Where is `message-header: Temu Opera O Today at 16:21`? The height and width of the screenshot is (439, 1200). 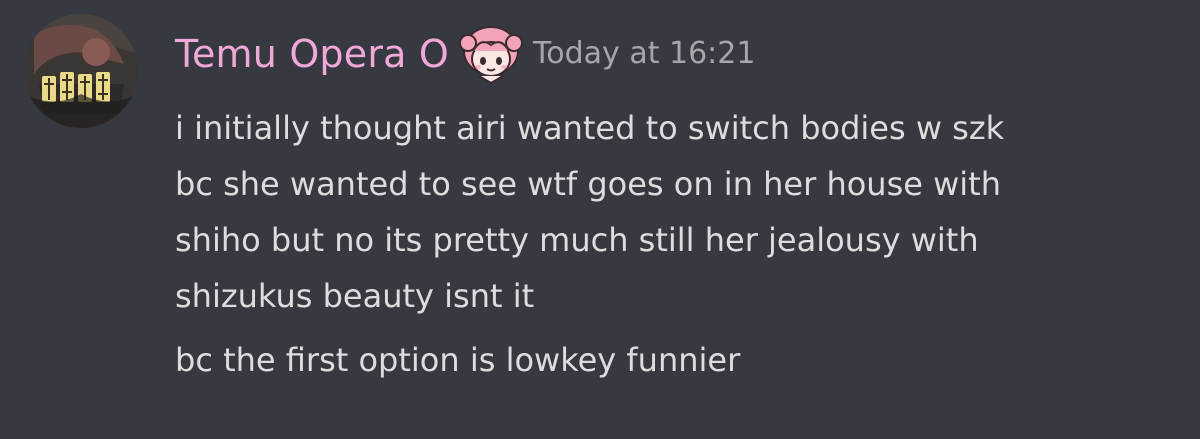 message-header: Temu Opera O Today at 16:21 is located at coordinates (465, 54).